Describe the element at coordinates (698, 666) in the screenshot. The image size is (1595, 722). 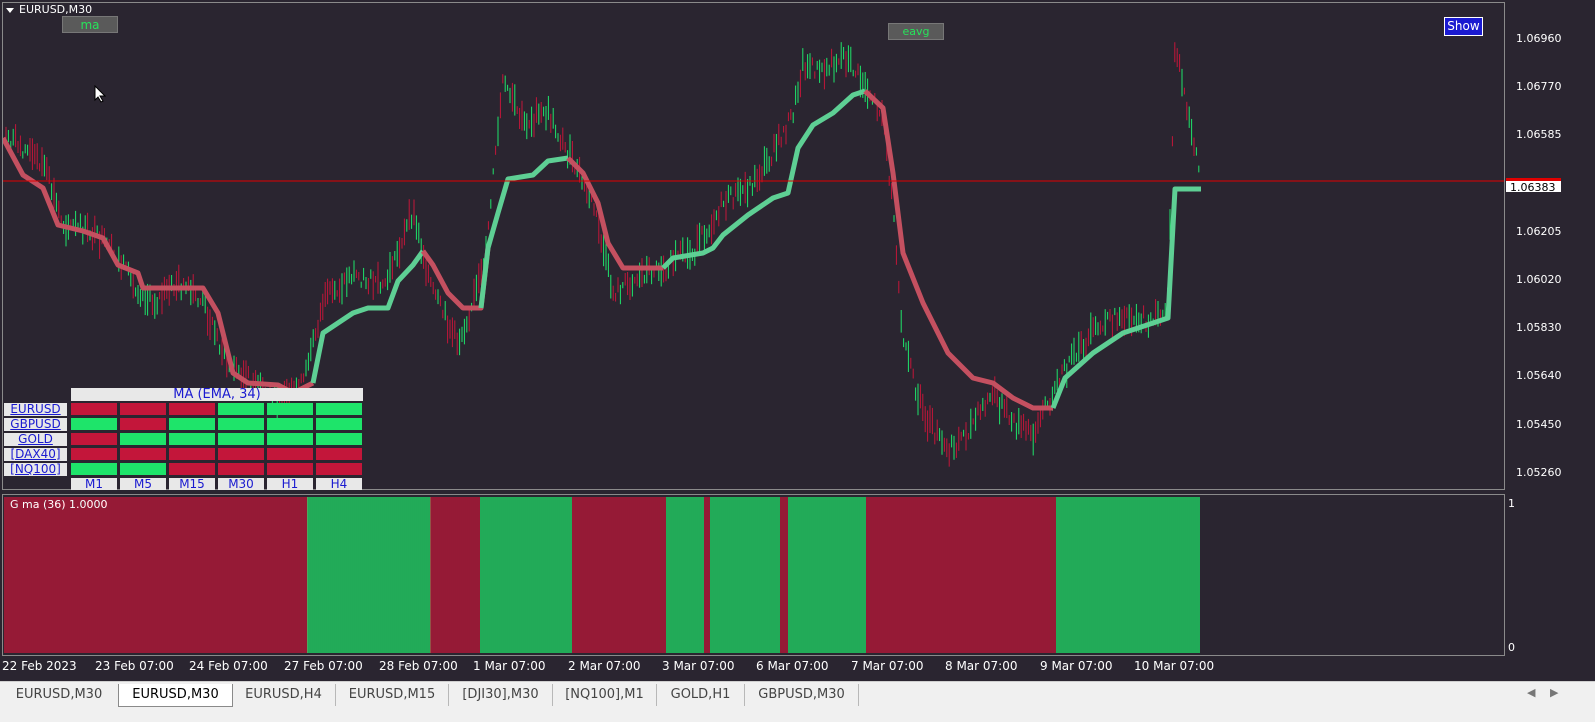
I see `time-label: 3 Mar 07:00` at that location.